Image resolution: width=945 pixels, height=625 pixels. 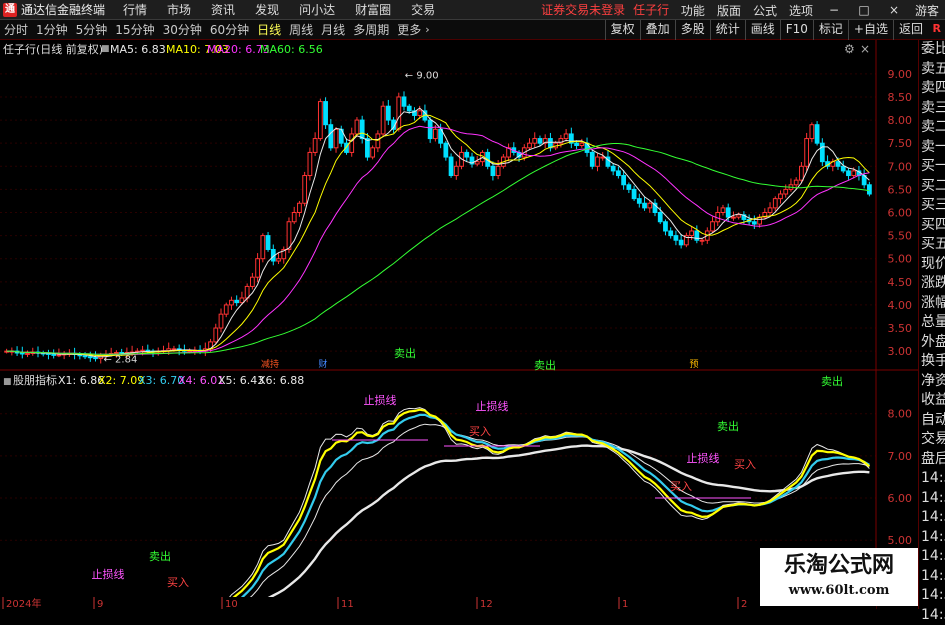 What do you see at coordinates (894, 10) in the screenshot?
I see `close-icon: ×` at bounding box center [894, 10].